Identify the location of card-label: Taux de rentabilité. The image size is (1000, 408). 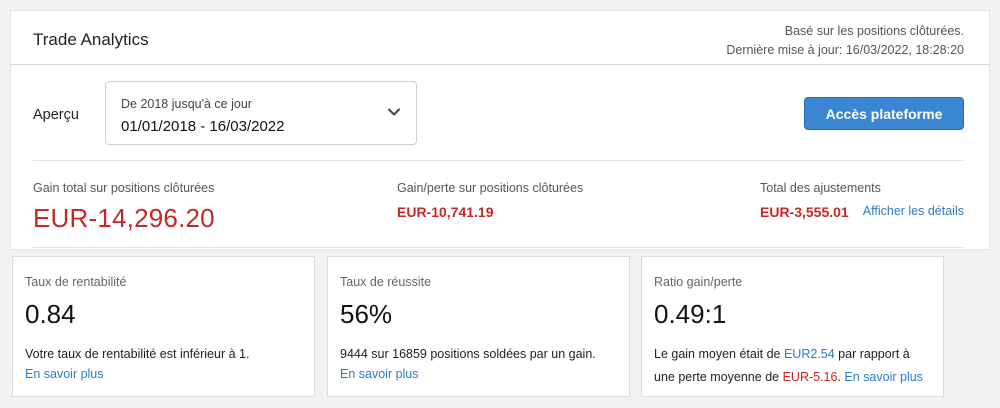
(76, 282).